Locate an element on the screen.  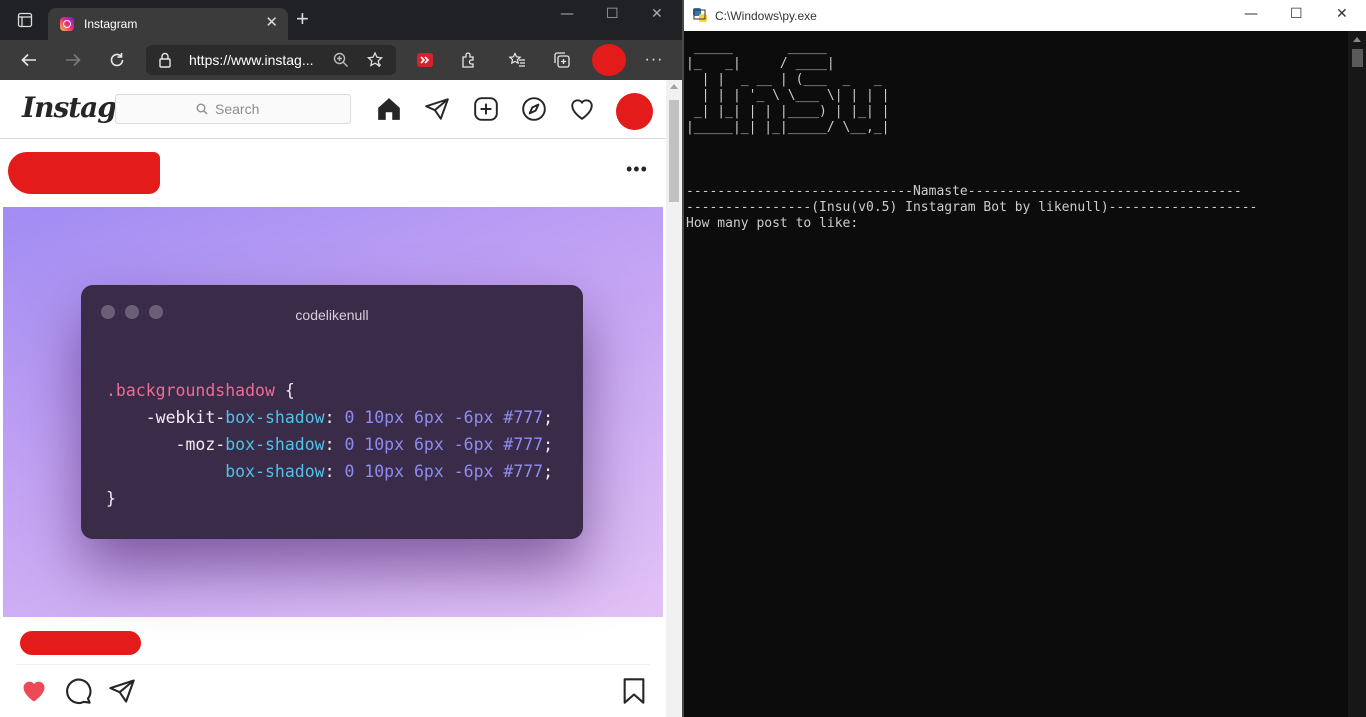
favorites-button is located at coordinates (517, 60).